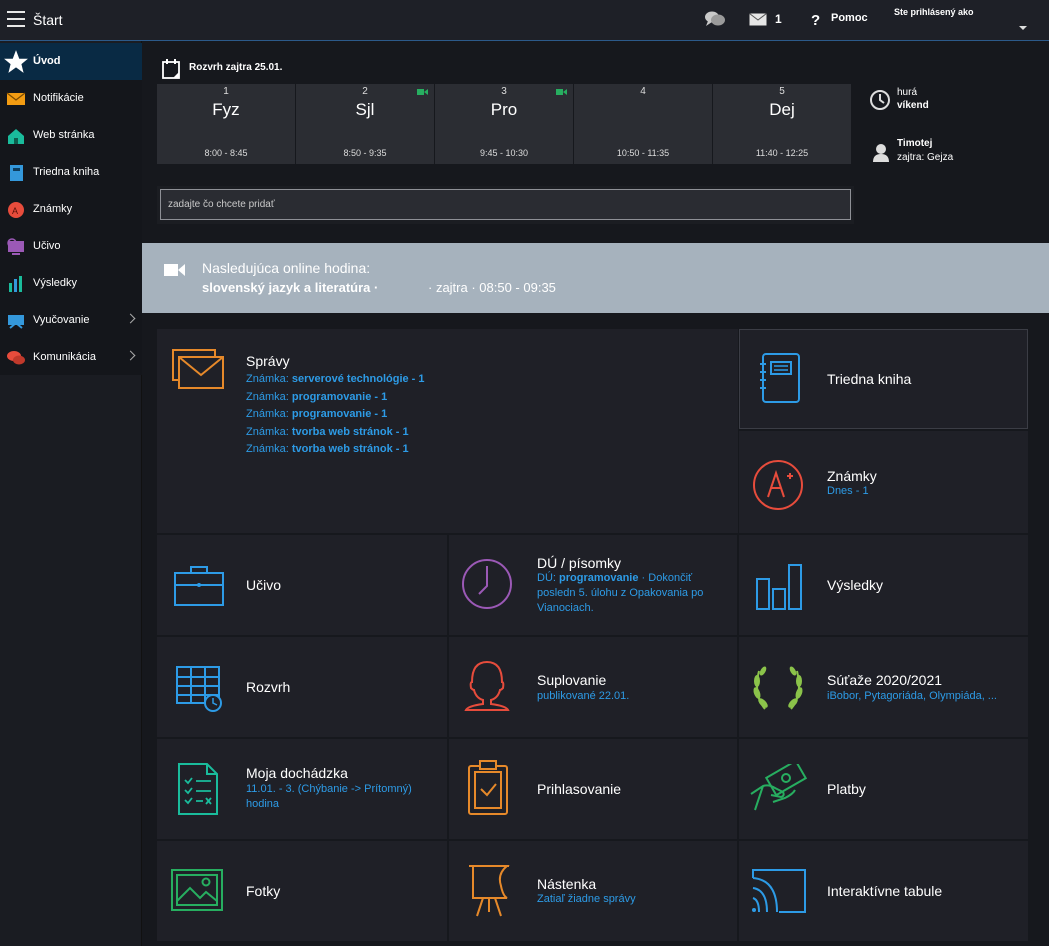  Describe the element at coordinates (226, 153) in the screenshot. I see `lesson-time: 8:00 - 8:45` at that location.